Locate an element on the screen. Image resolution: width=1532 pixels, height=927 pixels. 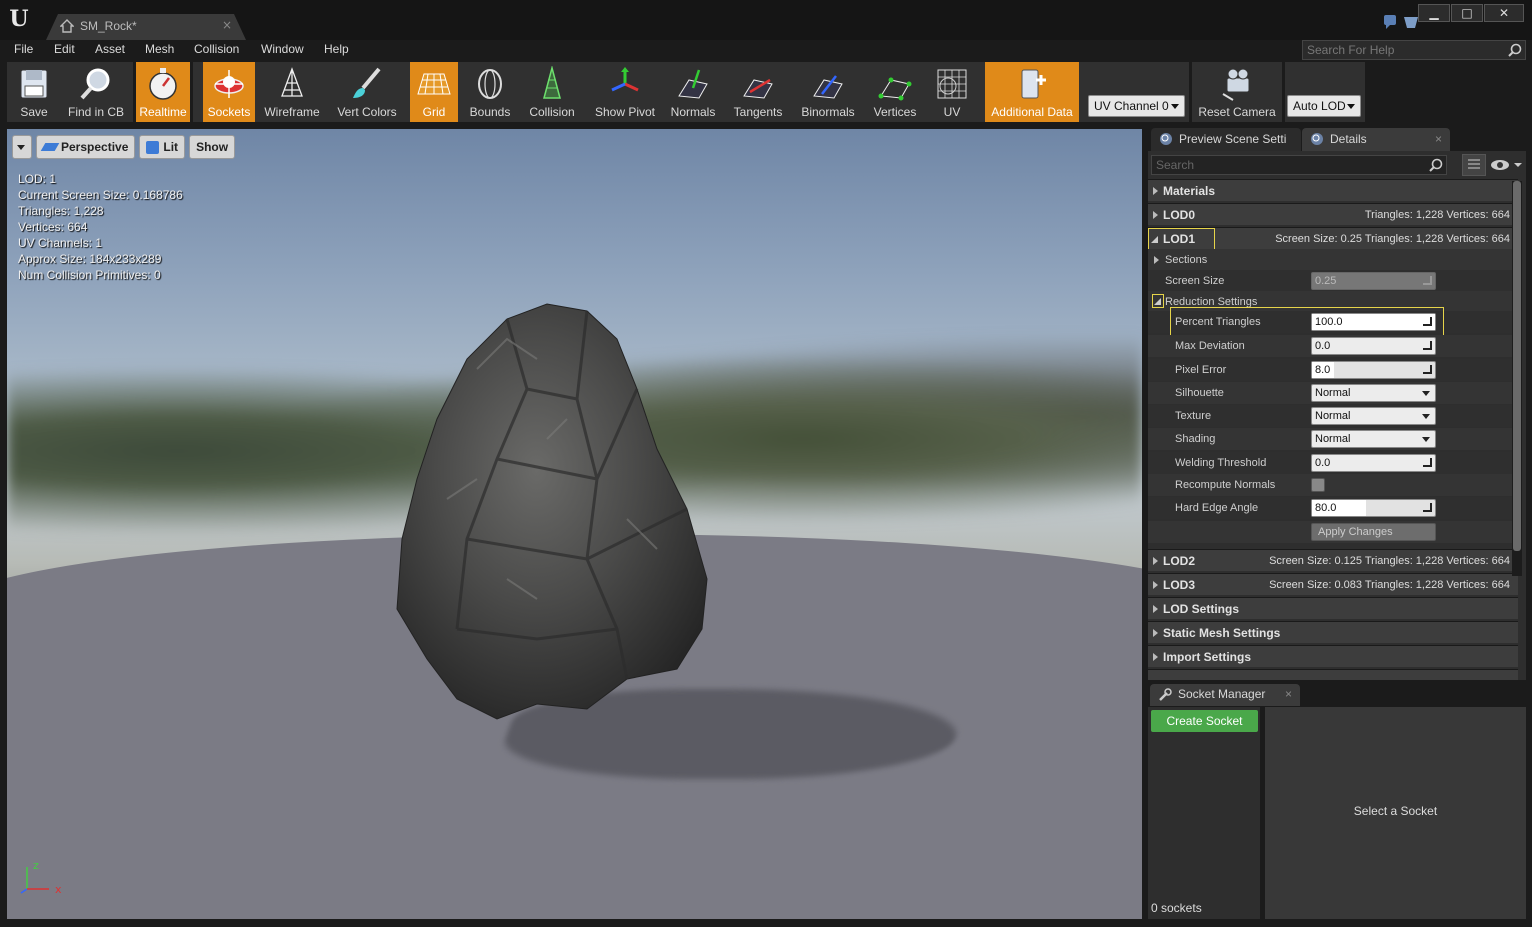
menu-window: Window is located at coordinates (282, 49).